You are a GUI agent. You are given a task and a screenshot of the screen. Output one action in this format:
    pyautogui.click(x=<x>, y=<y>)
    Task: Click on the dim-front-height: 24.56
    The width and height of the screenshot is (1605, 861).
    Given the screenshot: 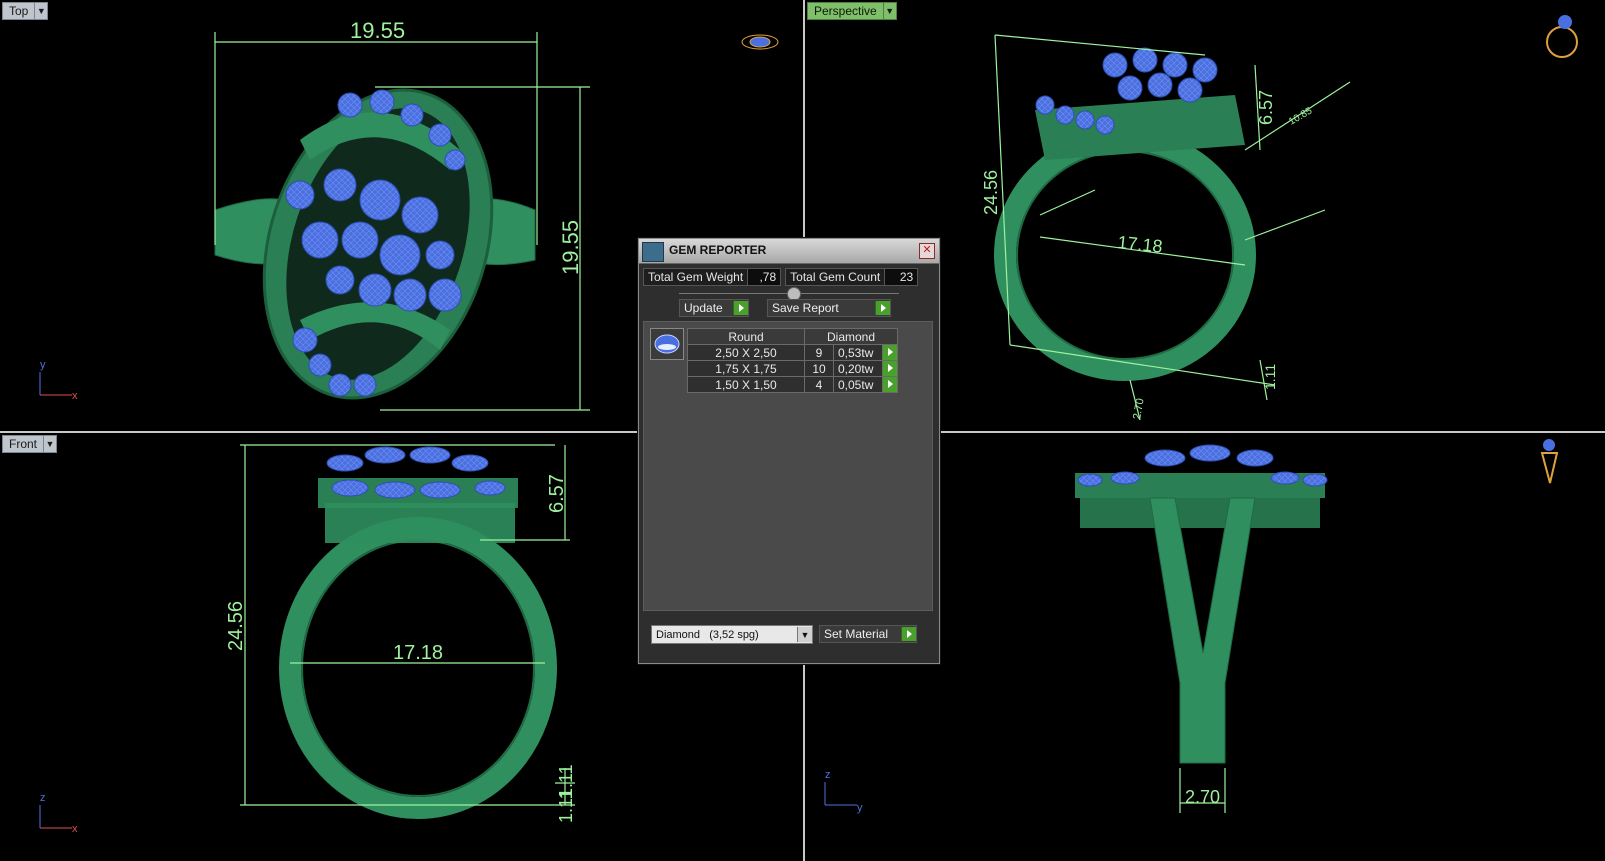 What is the action you would take?
    pyautogui.click(x=236, y=626)
    